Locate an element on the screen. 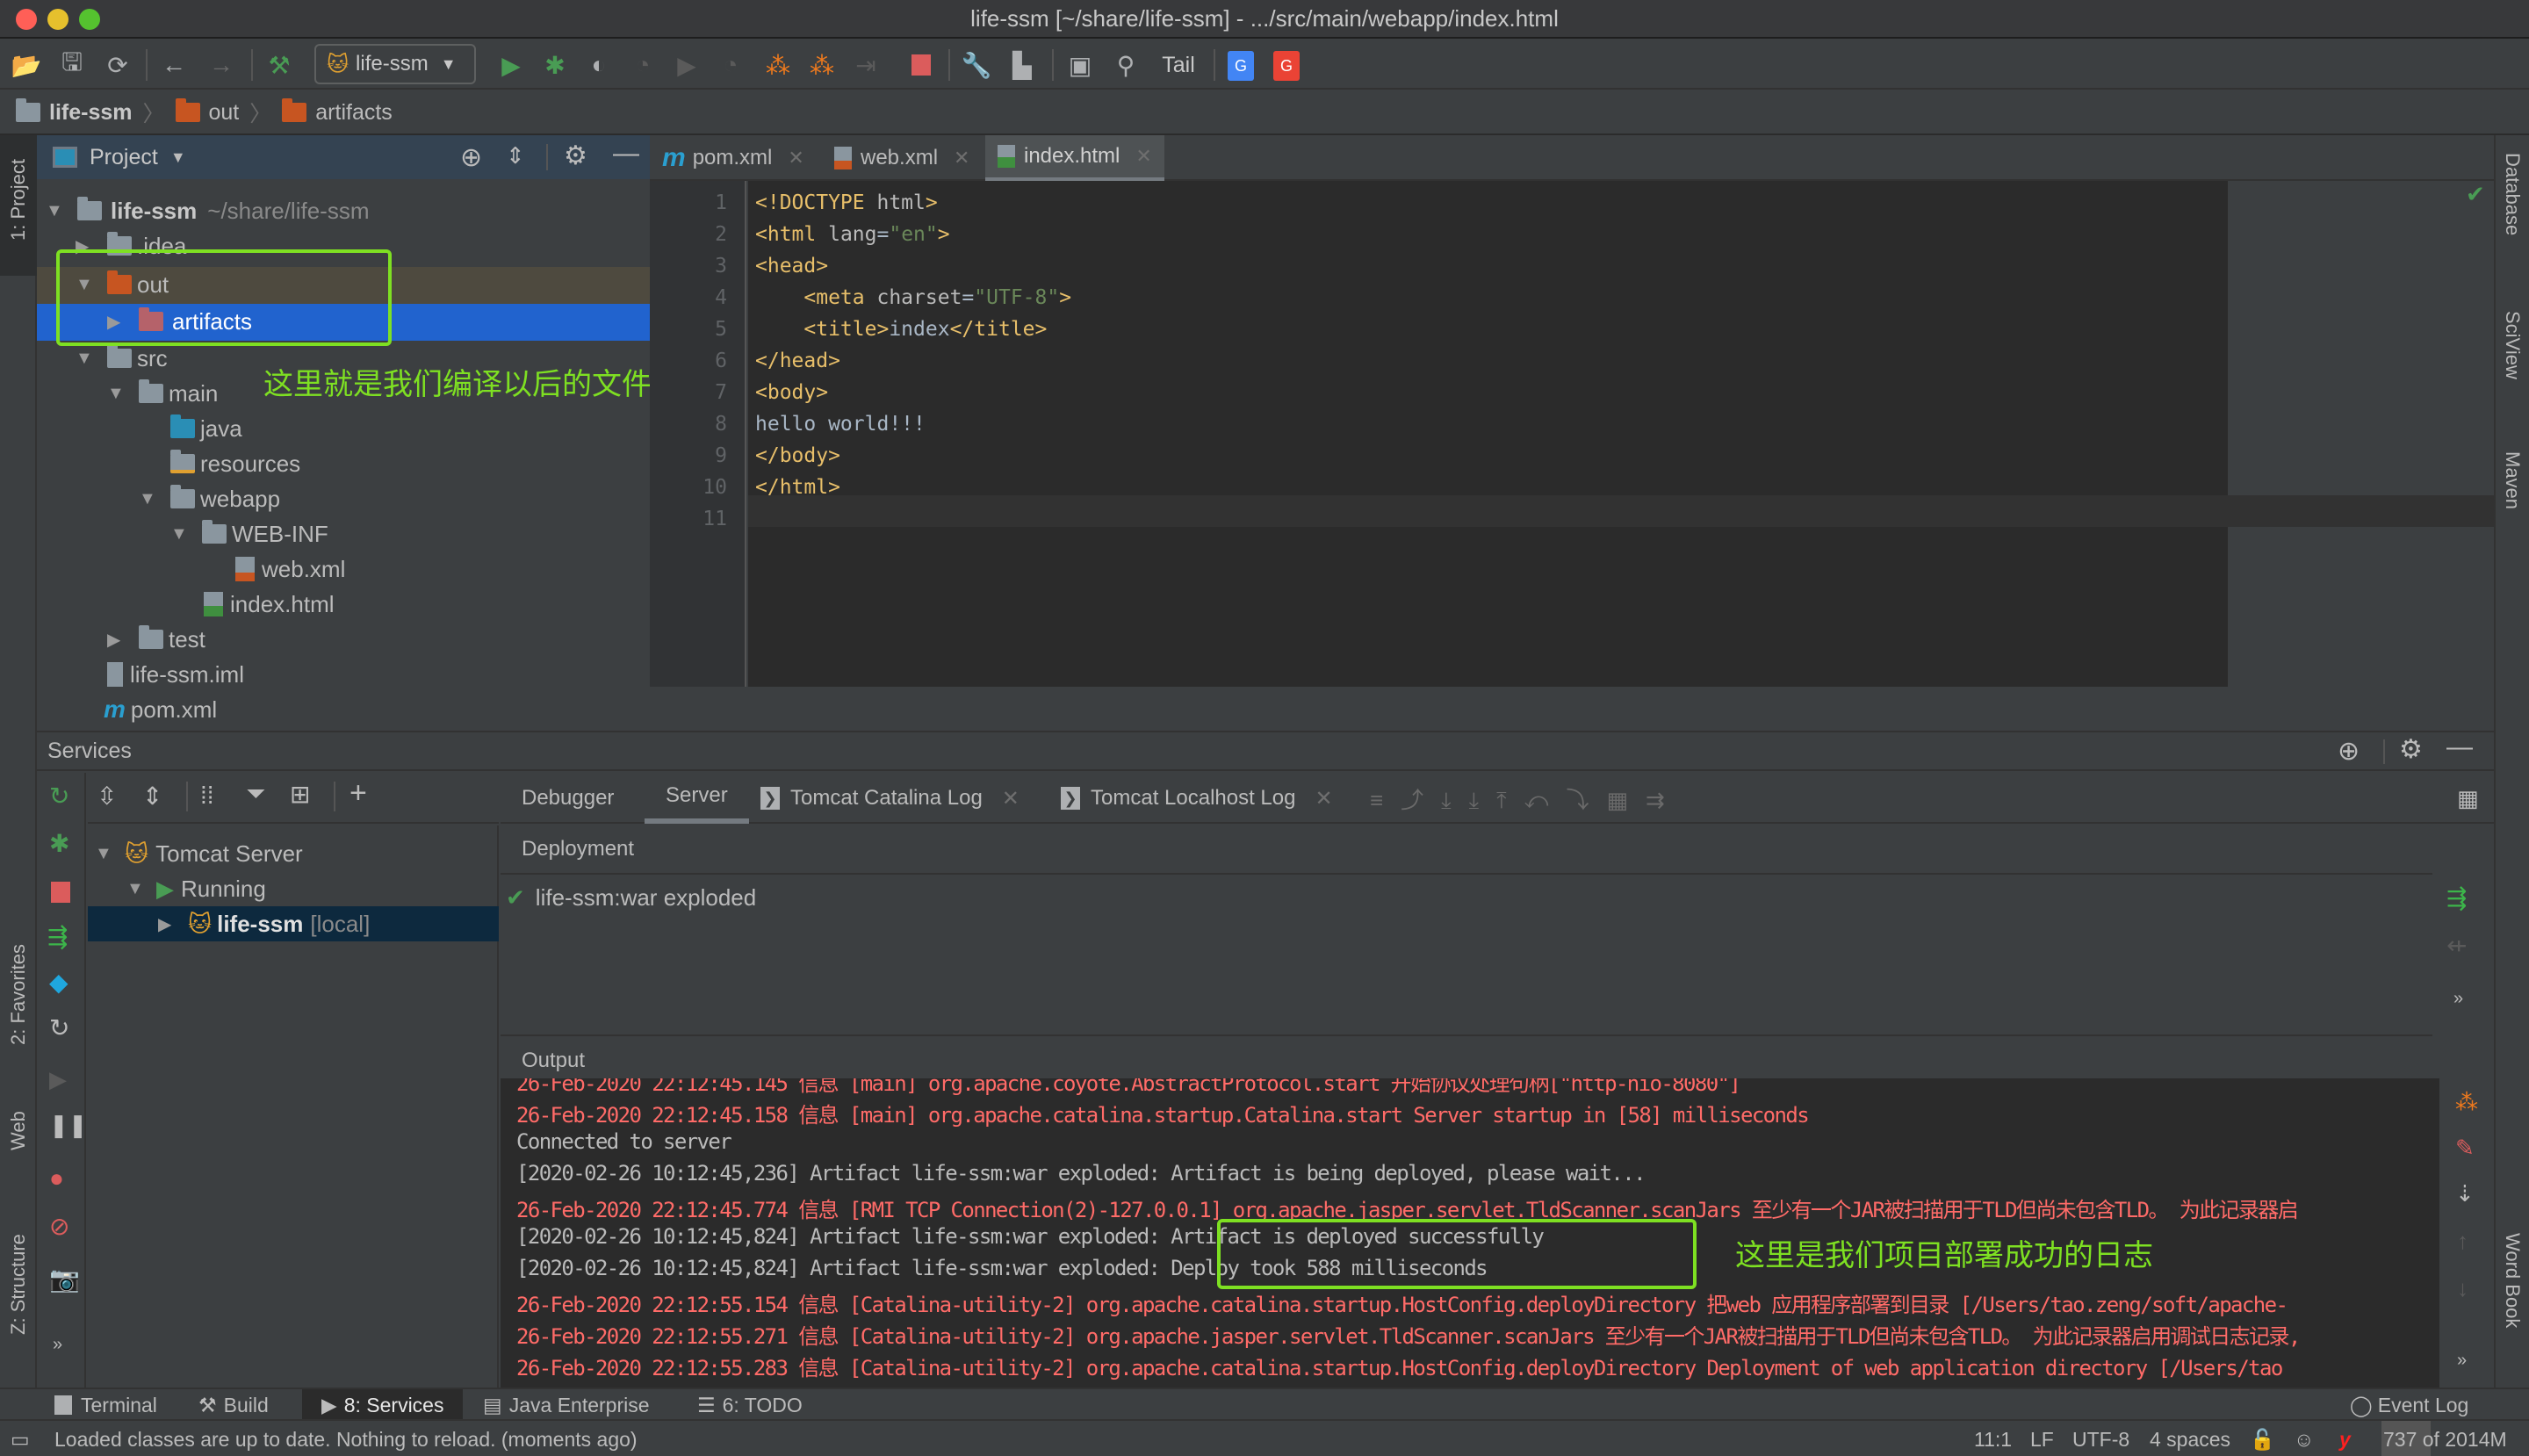 Image resolution: width=2529 pixels, height=1456 pixels. caret-position: 11:1 is located at coordinates (1993, 1440).